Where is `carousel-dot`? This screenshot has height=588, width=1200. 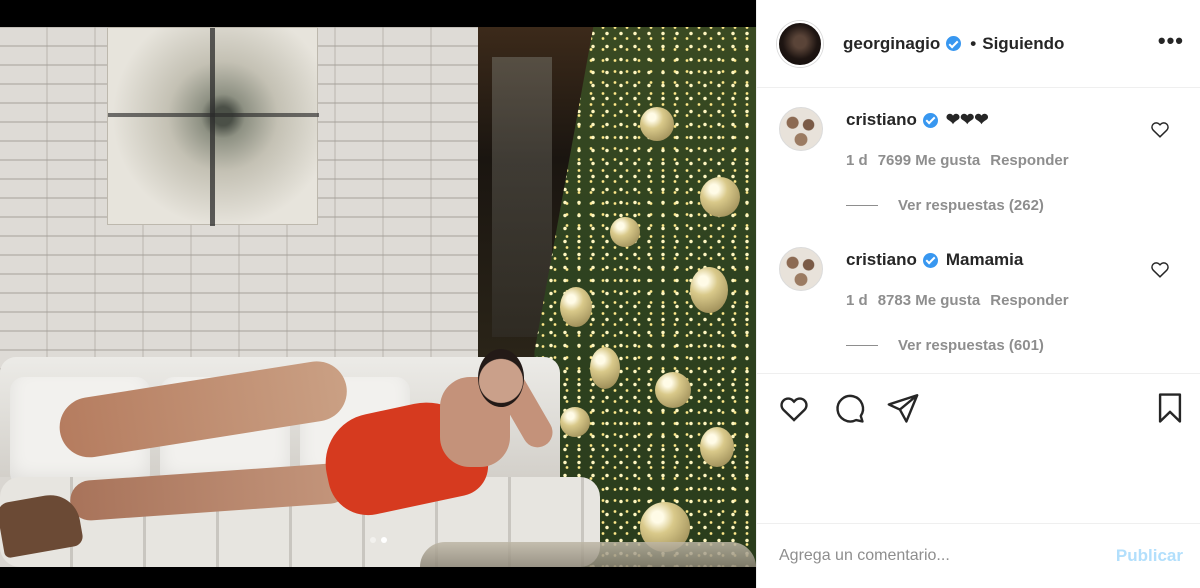 carousel-dot is located at coordinates (372, 540).